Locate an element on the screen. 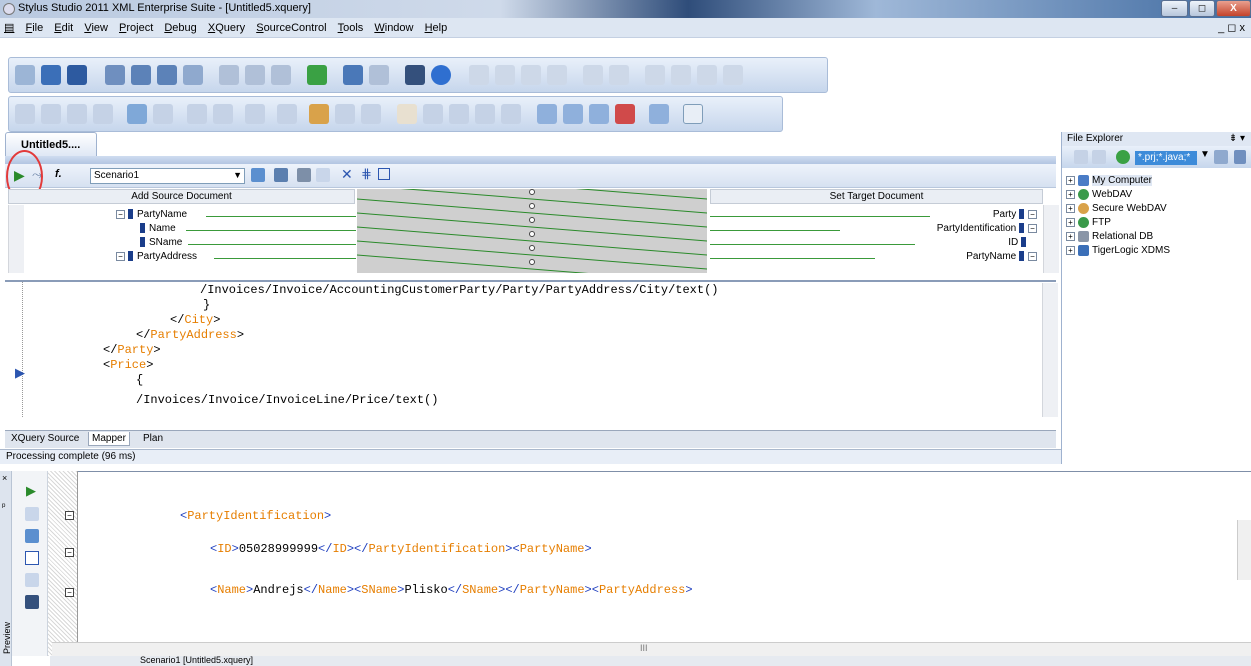 Image resolution: width=1251 pixels, height=666 pixels. dbg21-icon is located at coordinates (659, 114).